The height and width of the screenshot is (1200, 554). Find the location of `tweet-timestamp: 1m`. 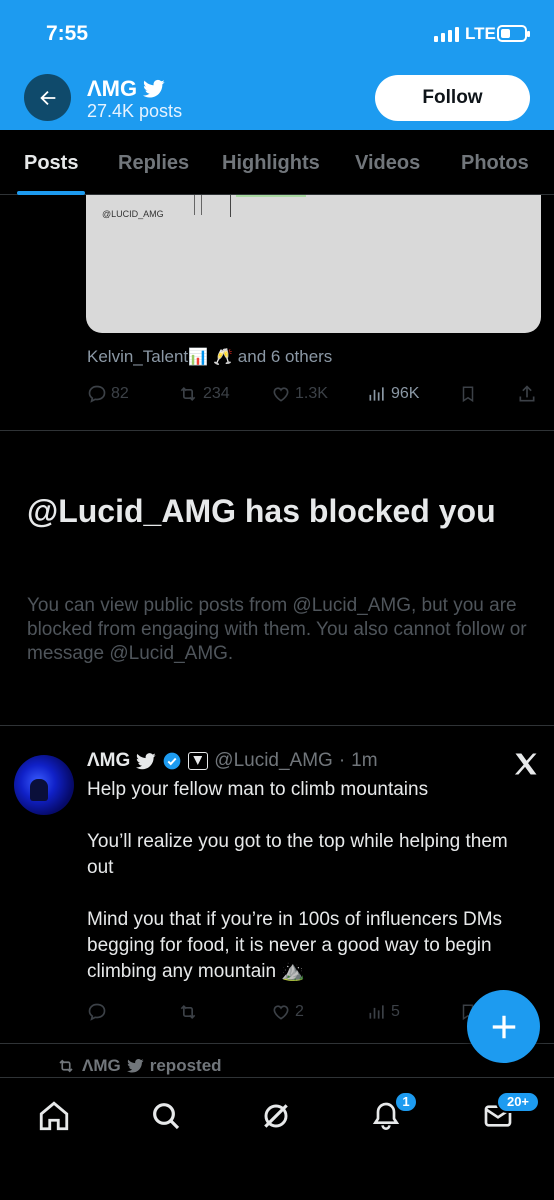

tweet-timestamp: 1m is located at coordinates (364, 760).